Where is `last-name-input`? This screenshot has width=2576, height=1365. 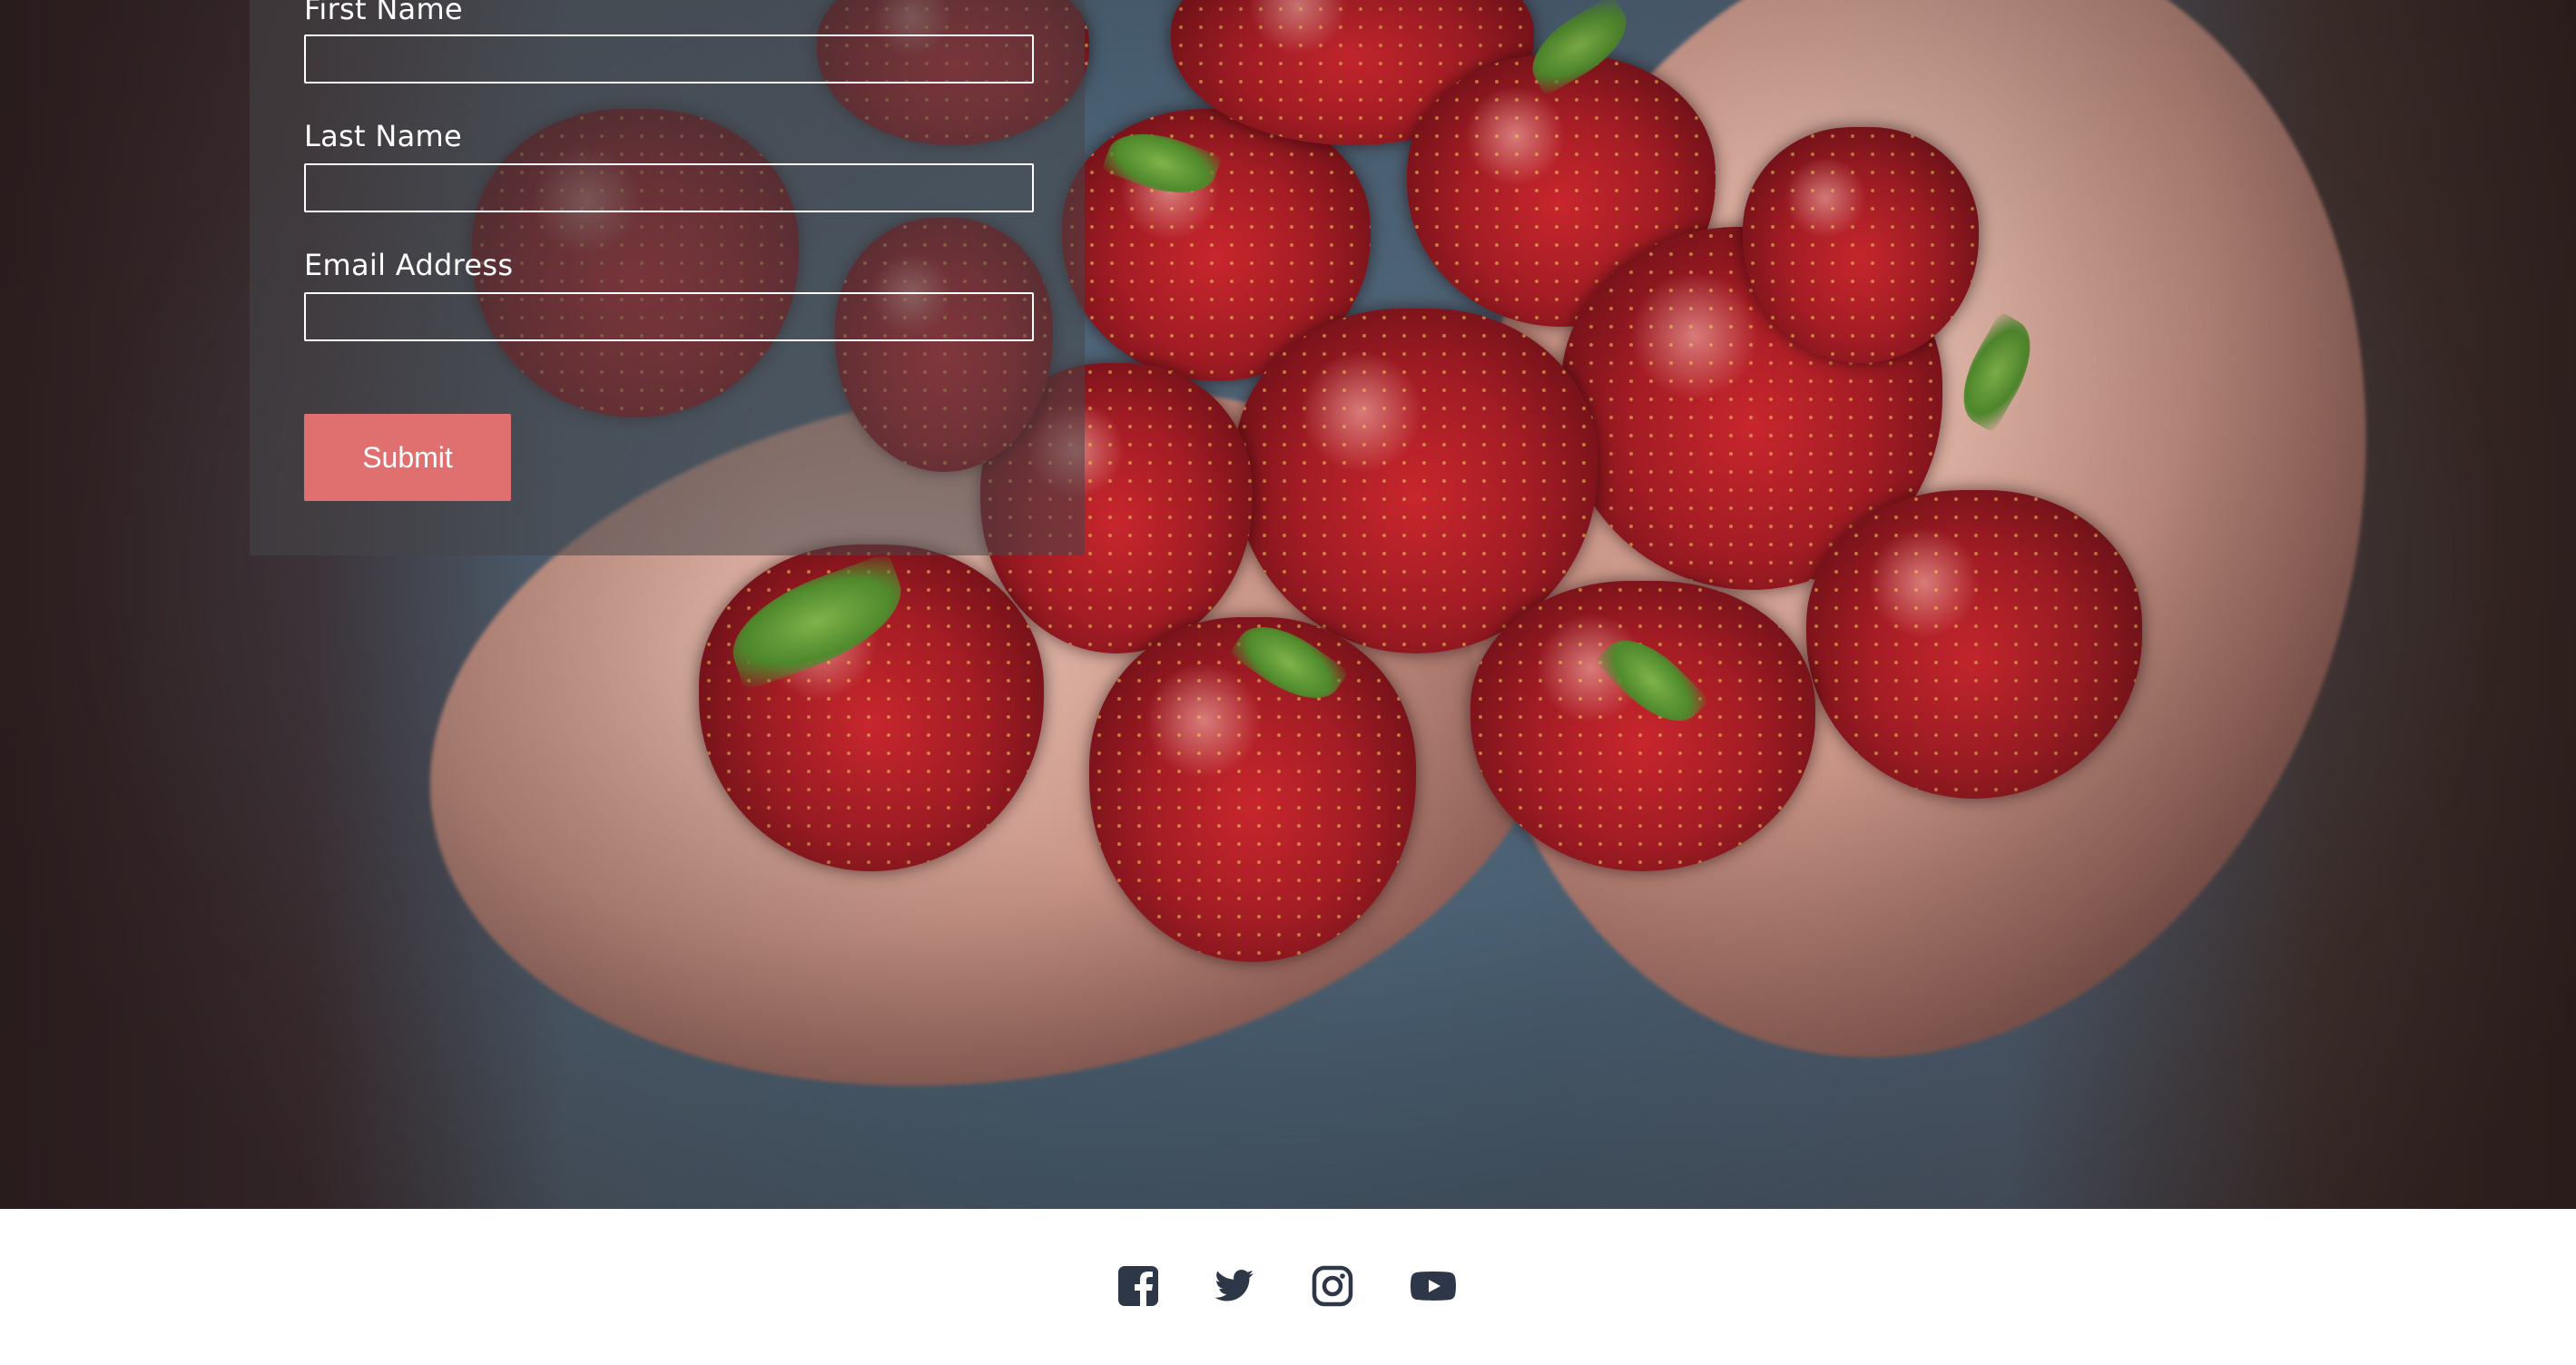
last-name-input is located at coordinates (669, 187).